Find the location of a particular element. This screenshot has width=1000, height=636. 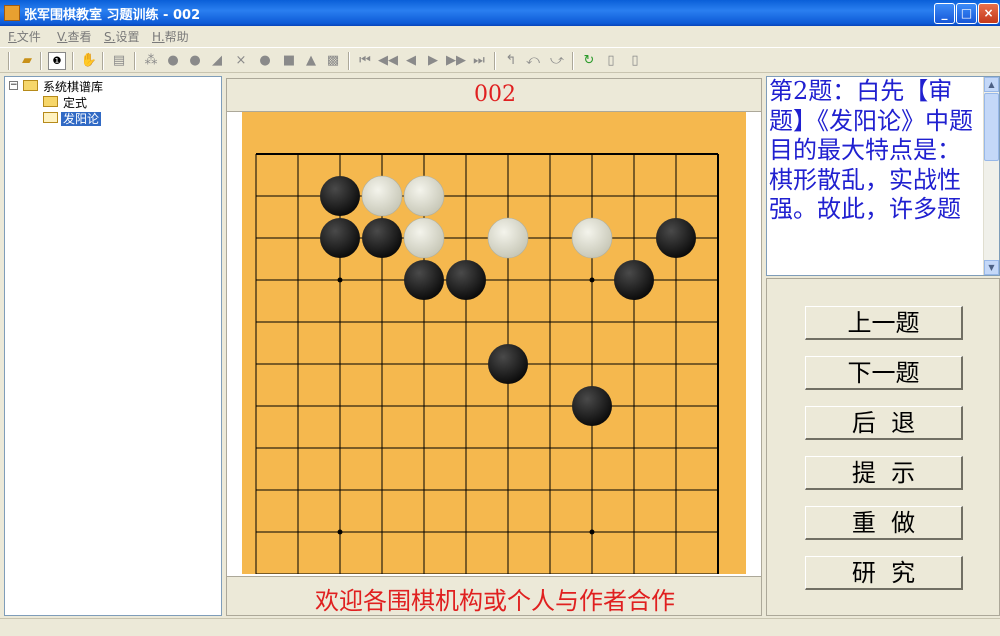

menu-help-label: 帮助 is located at coordinates (176, 37).